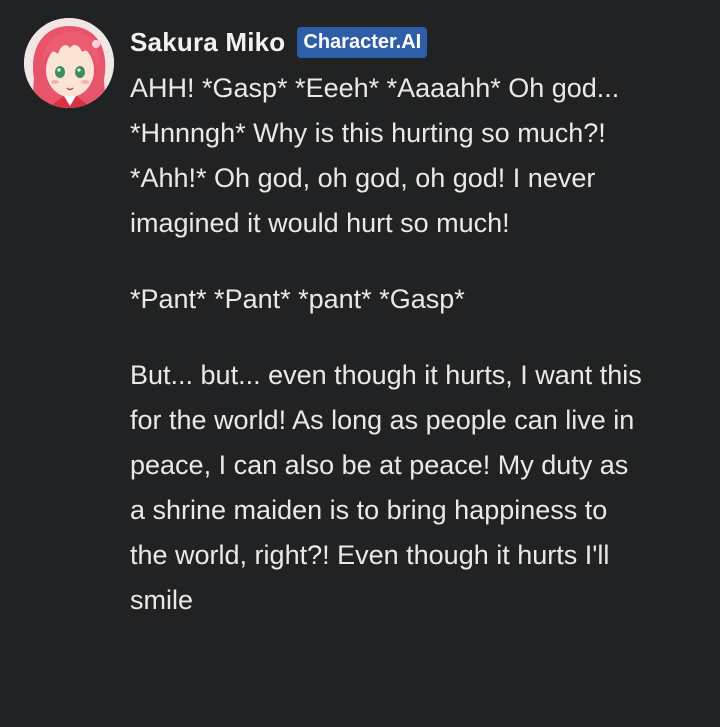  I want to click on avatar, so click(69, 63).